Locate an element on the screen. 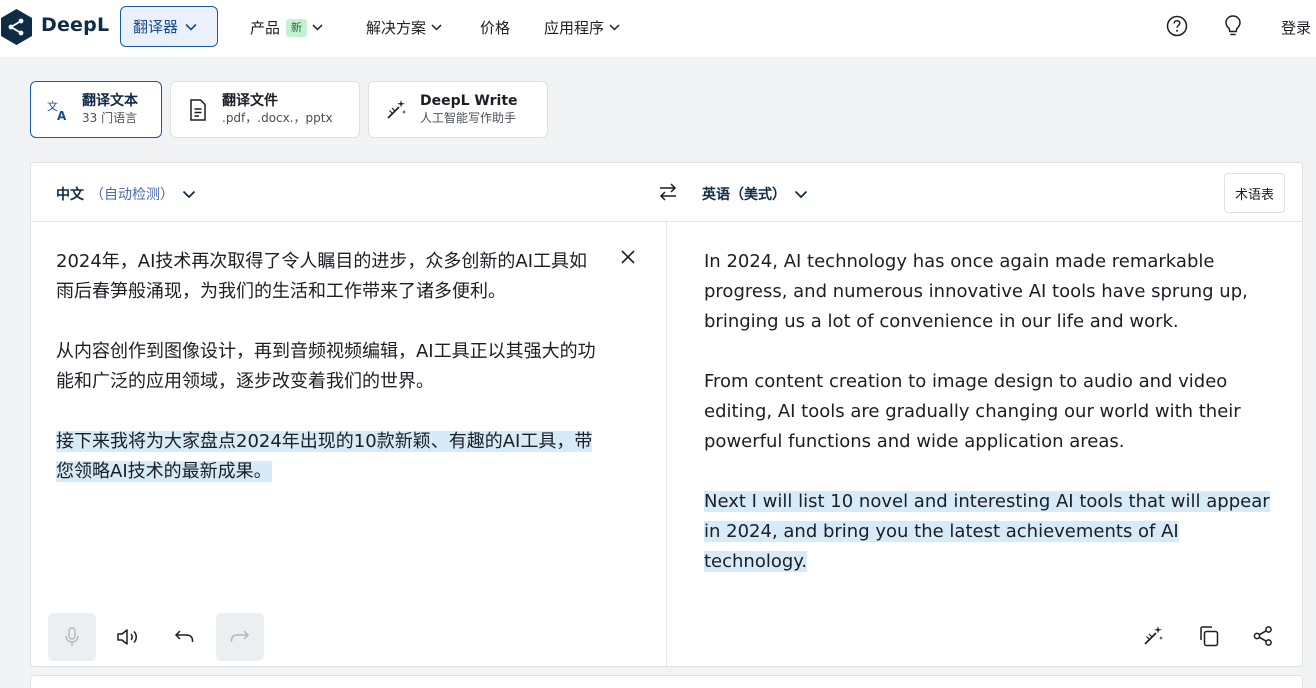 The image size is (1316, 688). improve-translation-button is located at coordinates (1153, 636).